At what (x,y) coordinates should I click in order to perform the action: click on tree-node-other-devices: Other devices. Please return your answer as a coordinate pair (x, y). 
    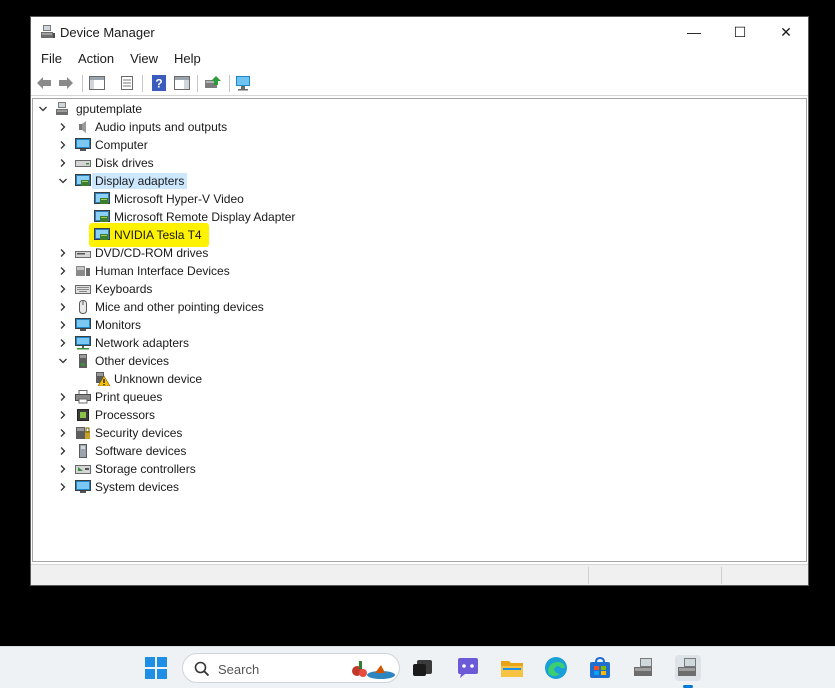
    Looking at the image, I should click on (183, 361).